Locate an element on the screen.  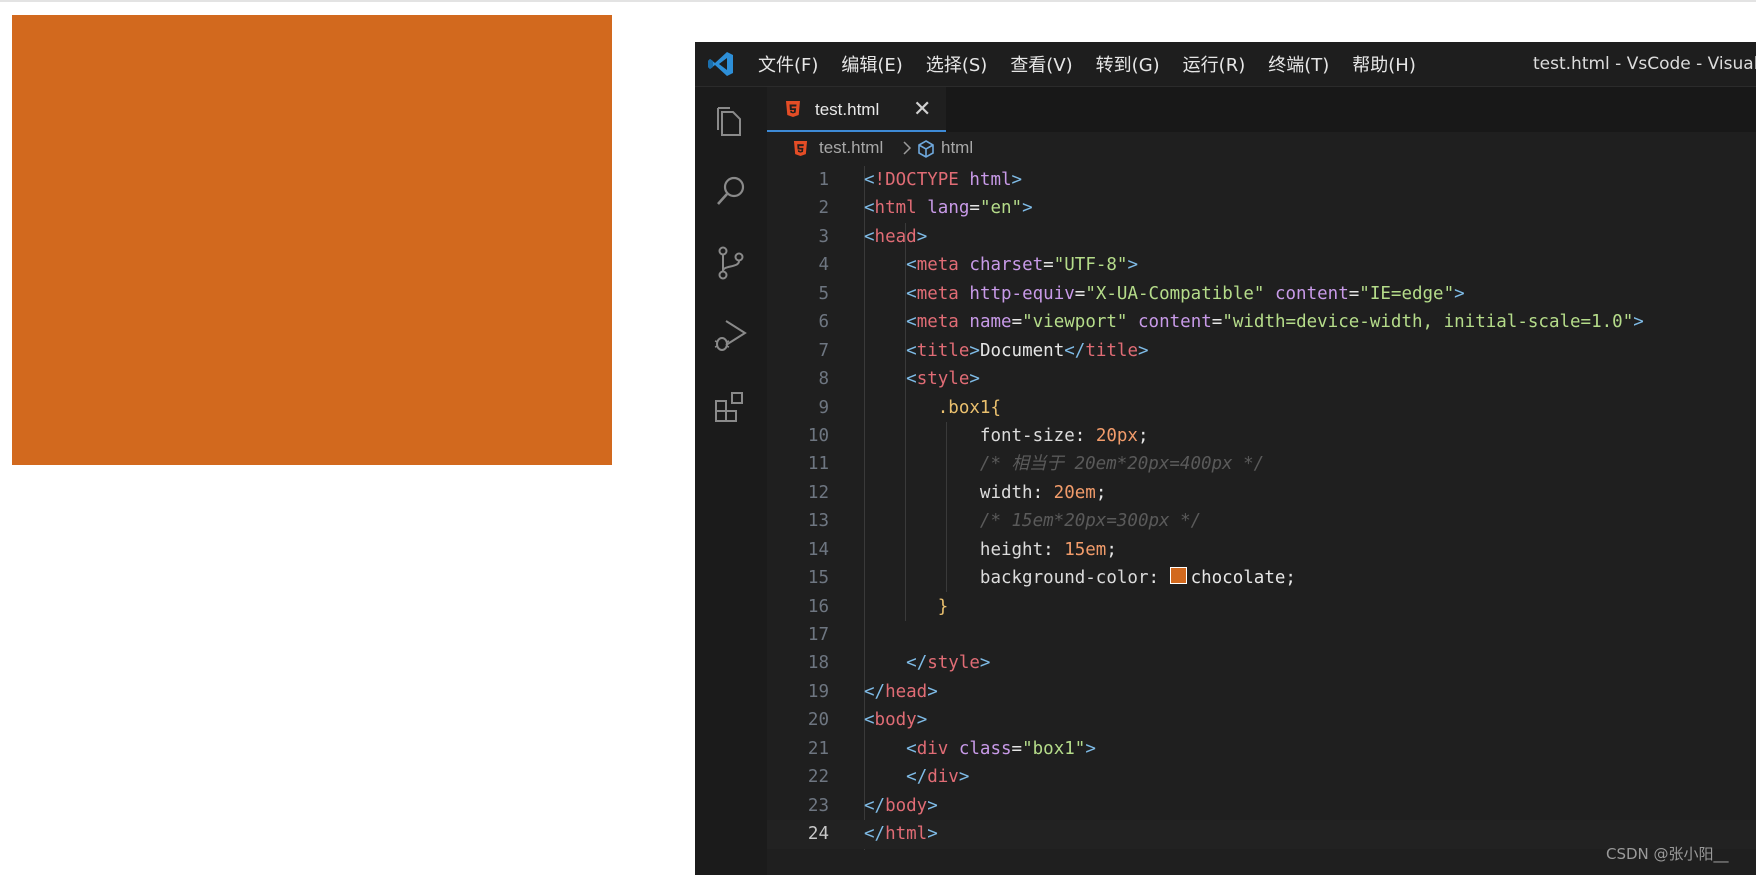
menu-item: 终端(T) is located at coordinates (1298, 64).